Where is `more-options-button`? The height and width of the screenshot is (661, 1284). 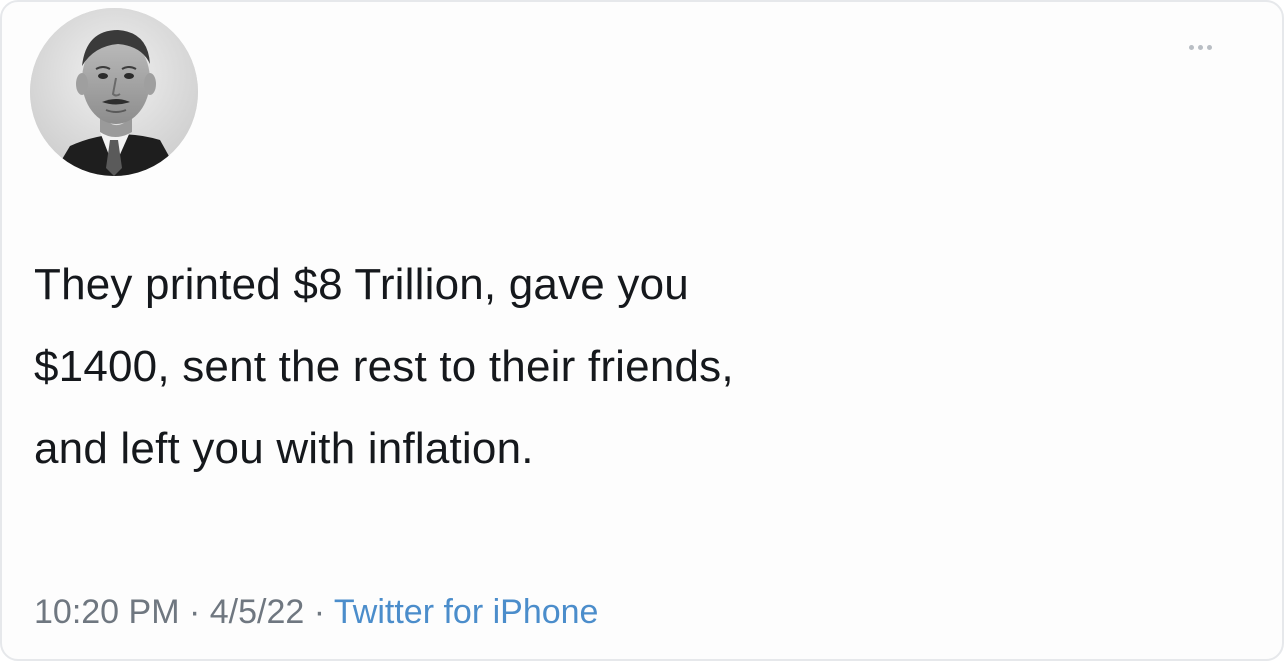
more-options-button is located at coordinates (1200, 47).